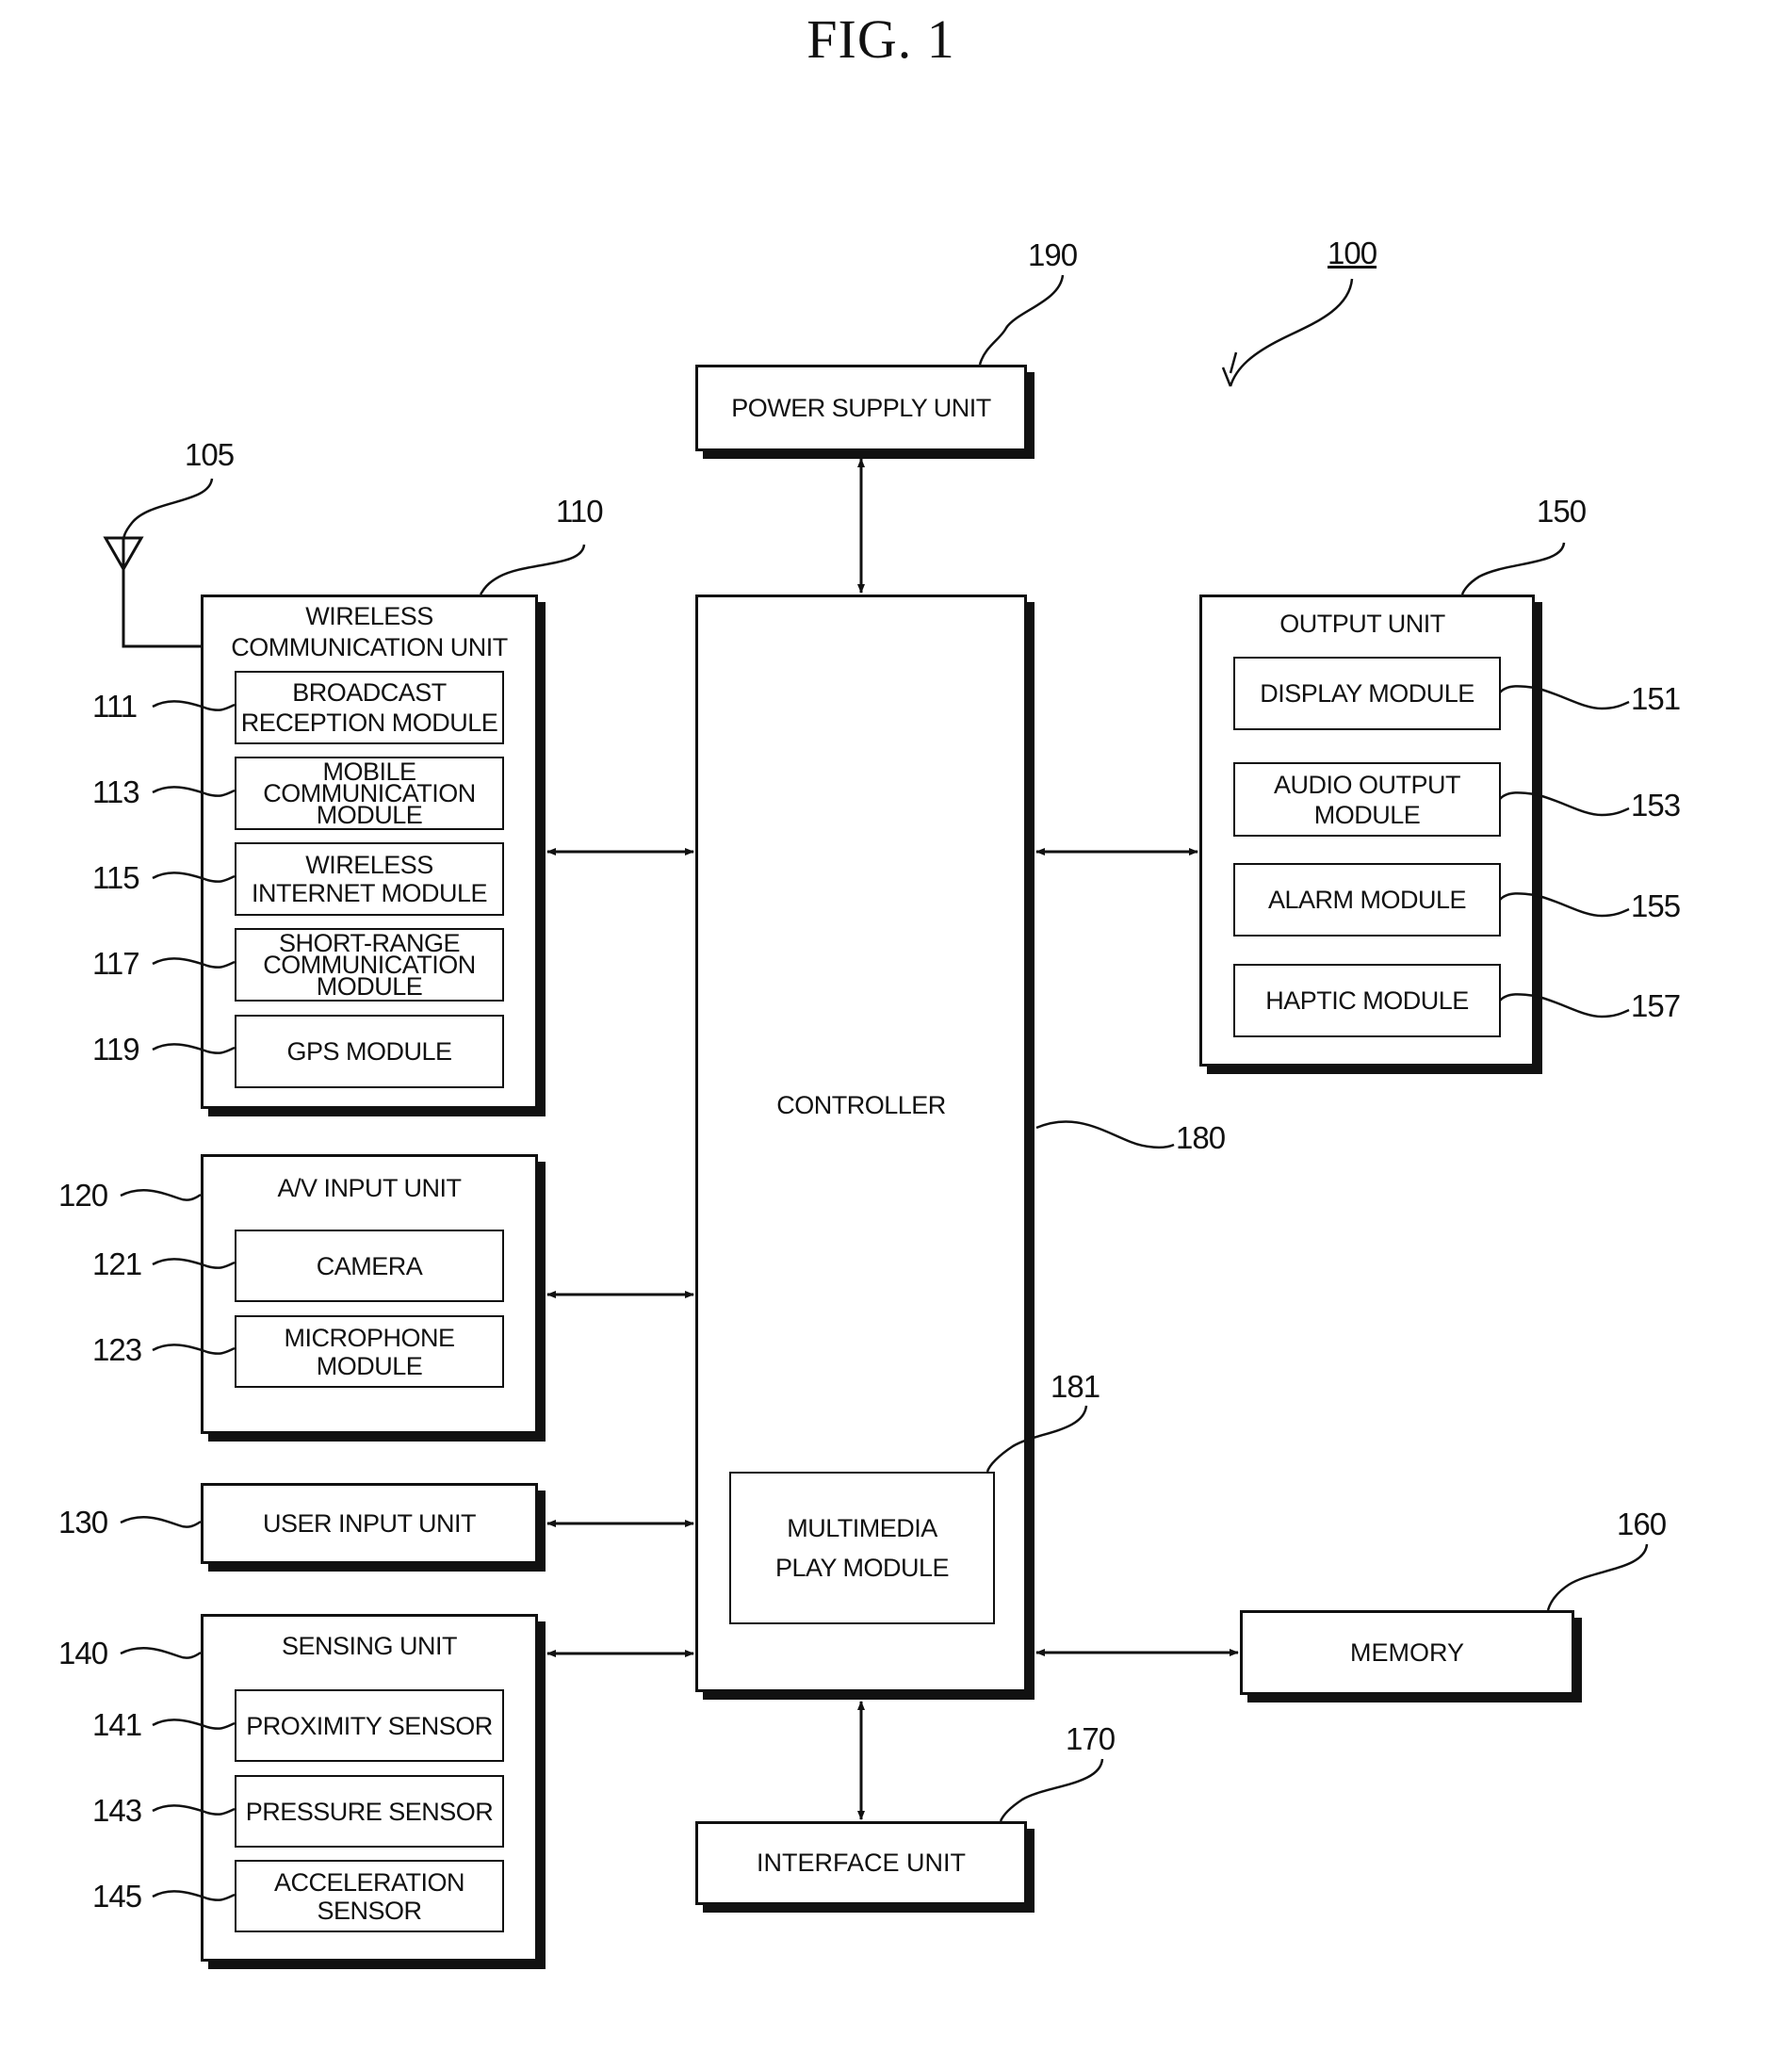 The height and width of the screenshot is (2069, 1792). What do you see at coordinates (117, 1896) in the screenshot?
I see `ref-145: 145` at bounding box center [117, 1896].